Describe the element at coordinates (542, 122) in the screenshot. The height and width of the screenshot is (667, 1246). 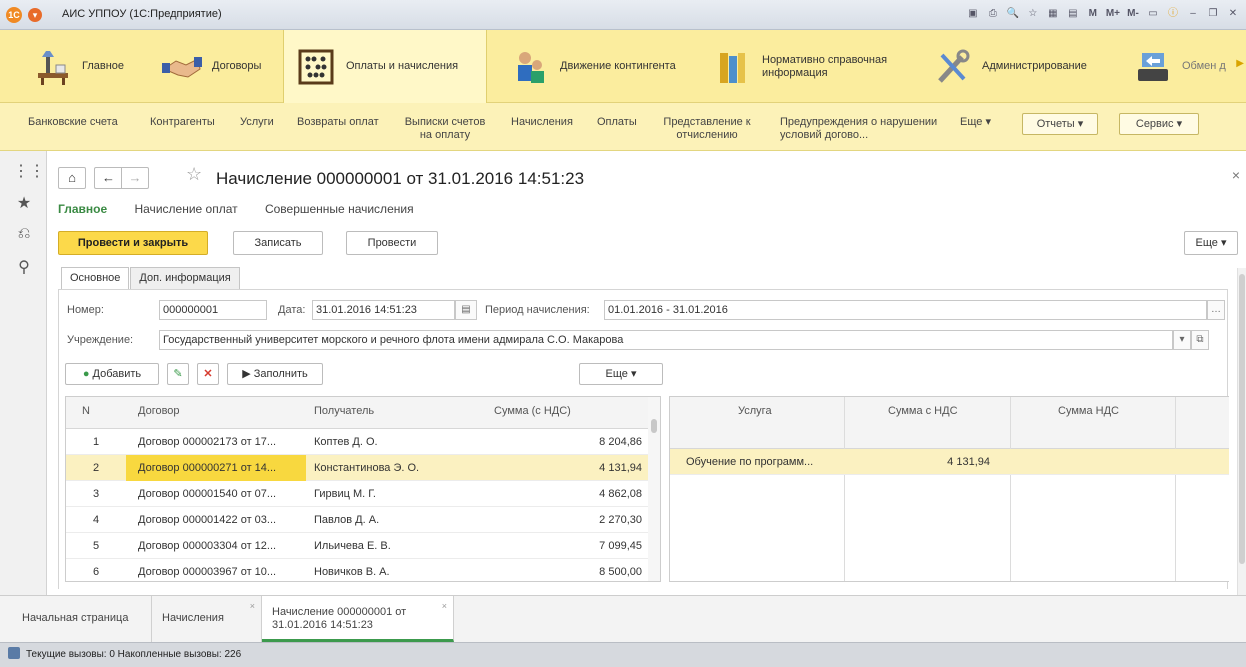
I see `nav-accruals: Начисления` at that location.